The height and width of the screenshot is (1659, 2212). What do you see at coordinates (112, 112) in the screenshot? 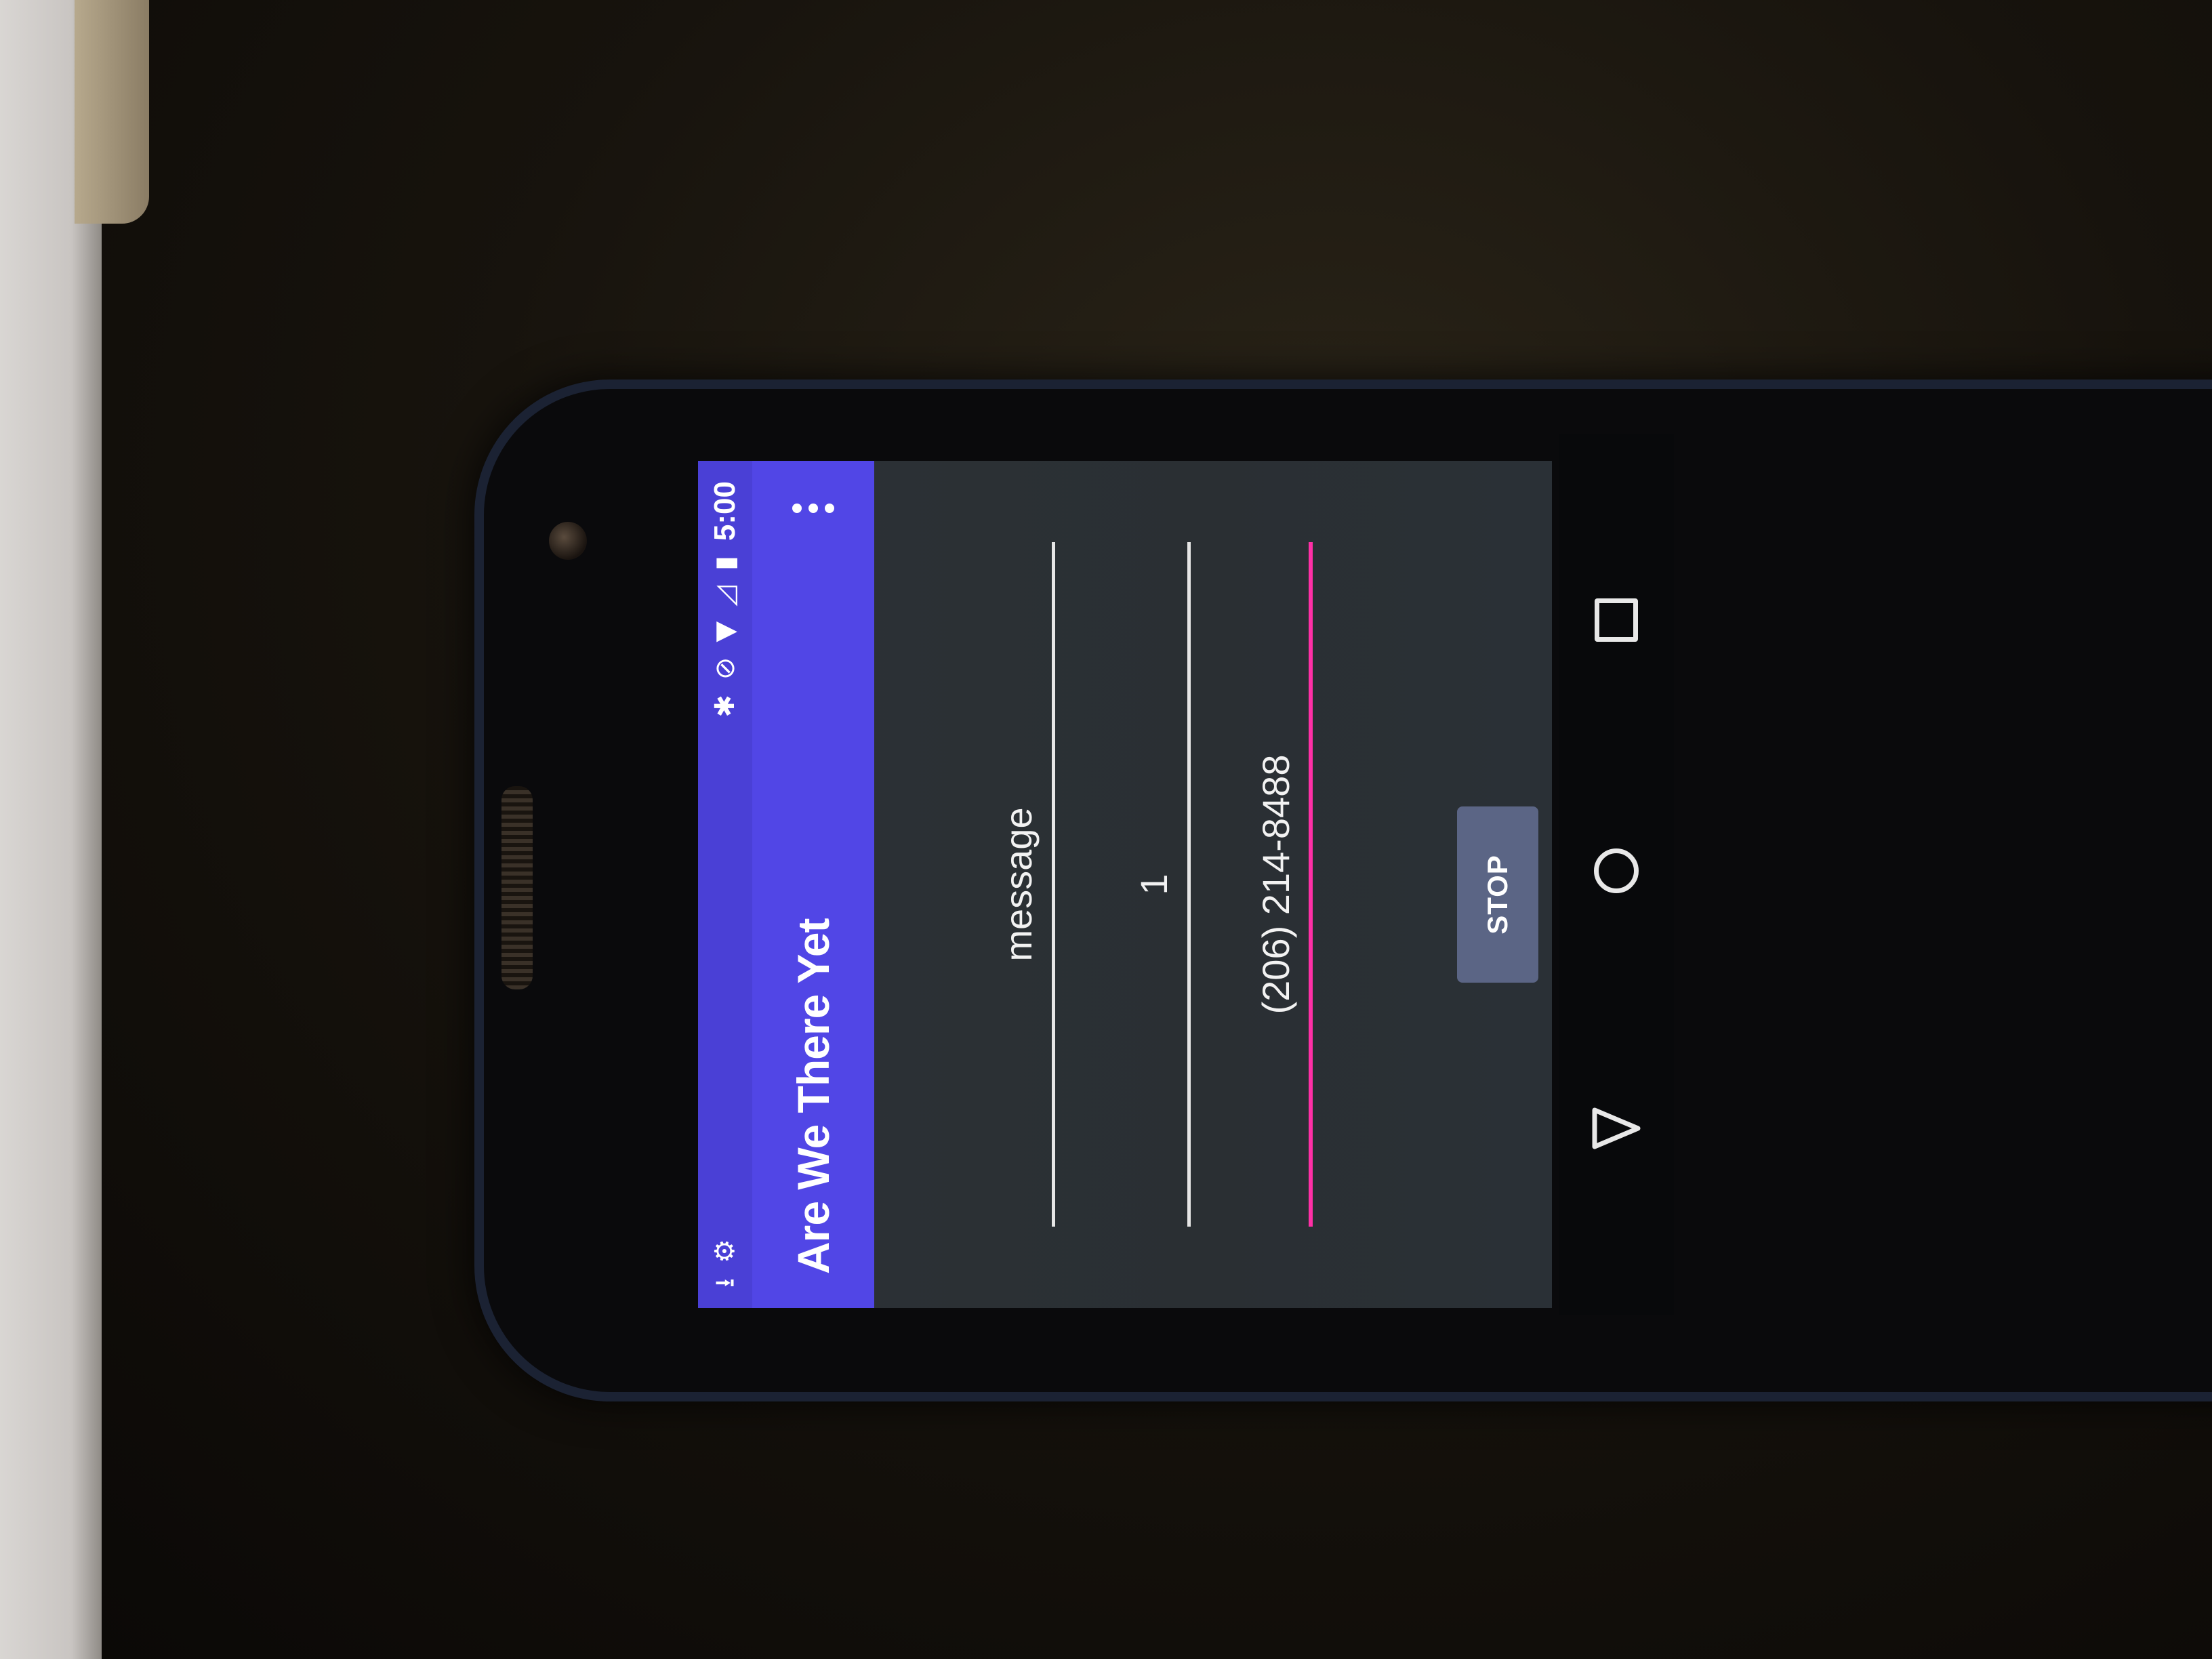
I see `table-corner` at bounding box center [112, 112].